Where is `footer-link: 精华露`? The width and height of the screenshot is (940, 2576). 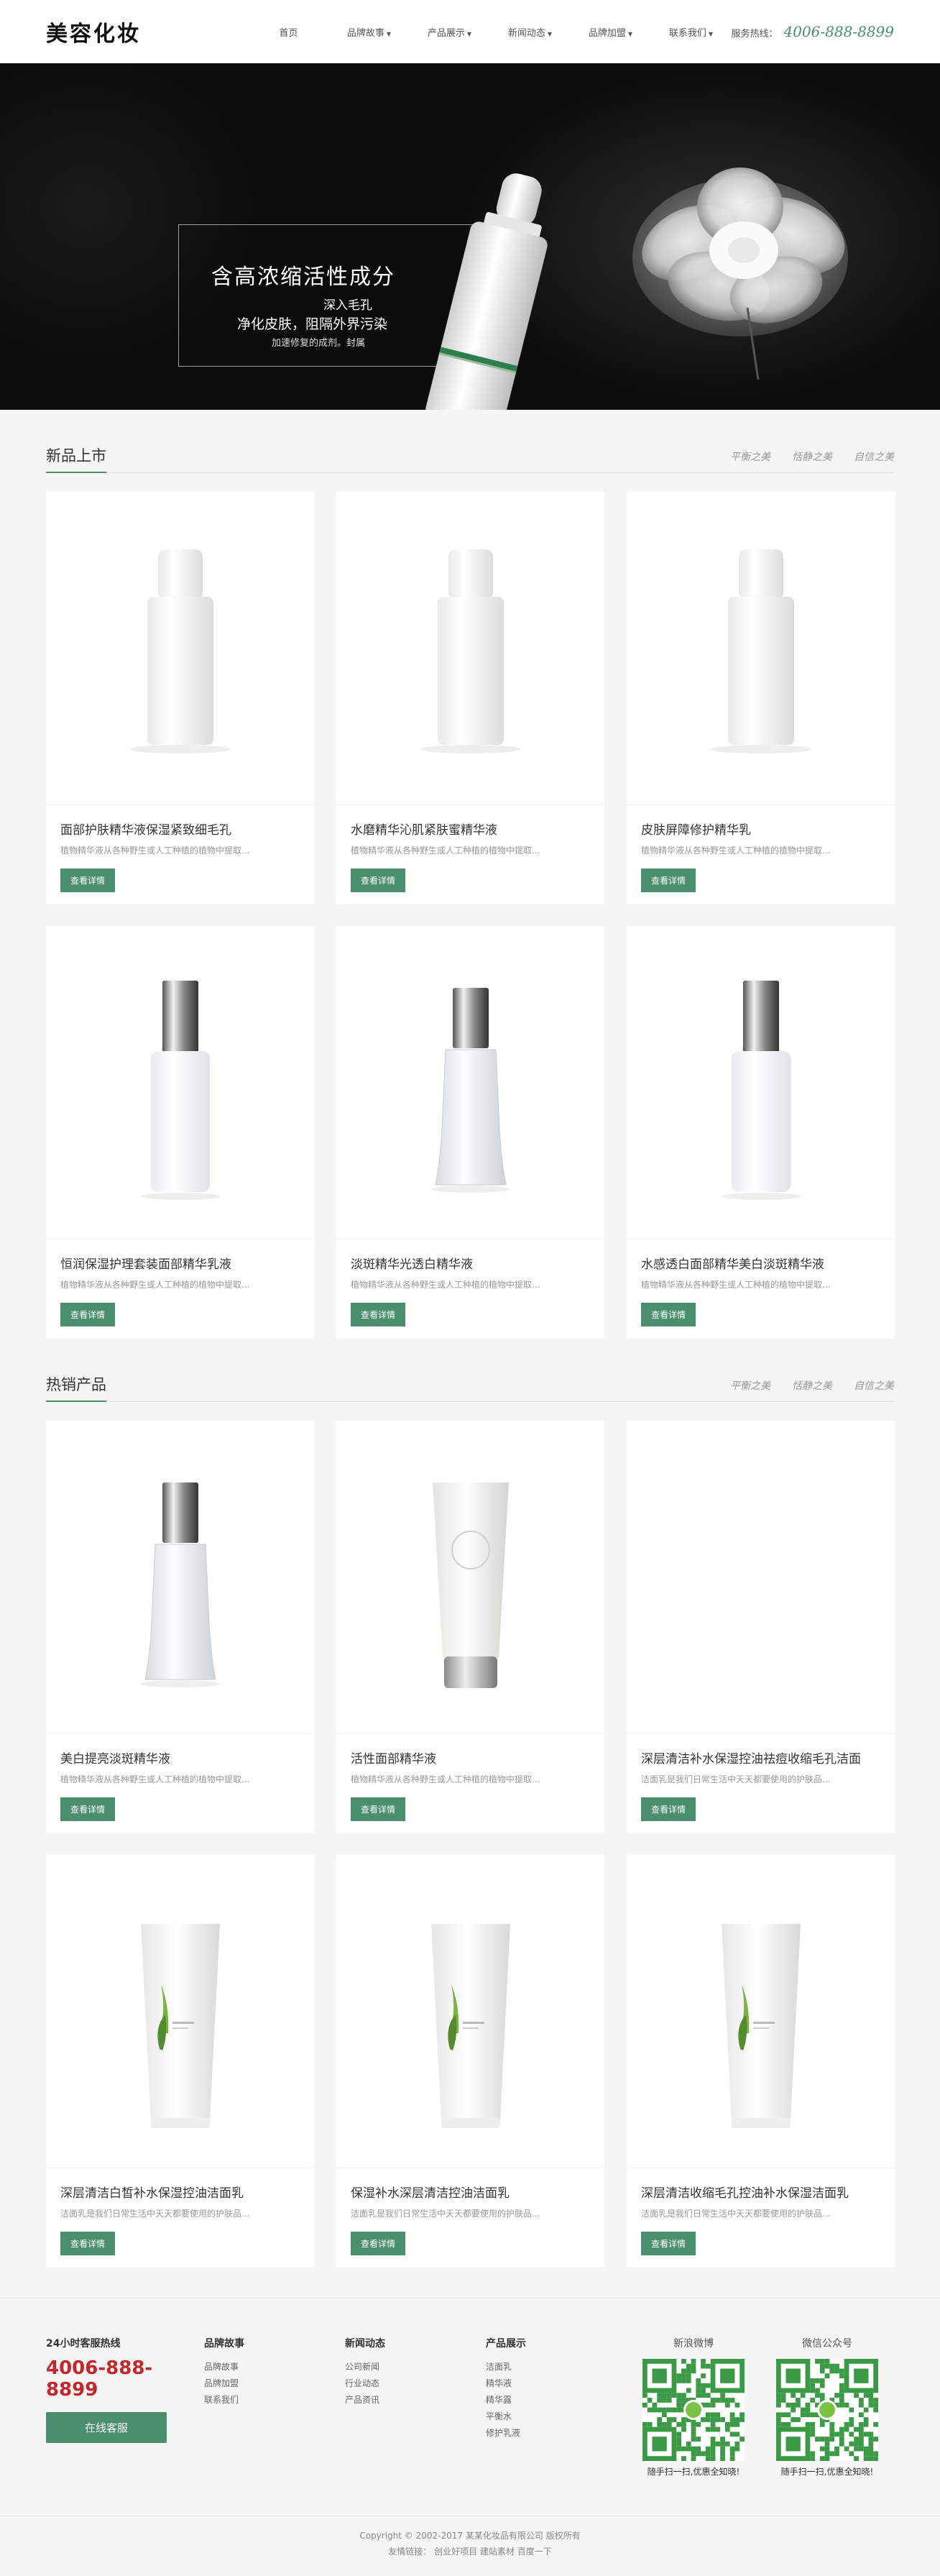
footer-link: 精华露 is located at coordinates (556, 2400).